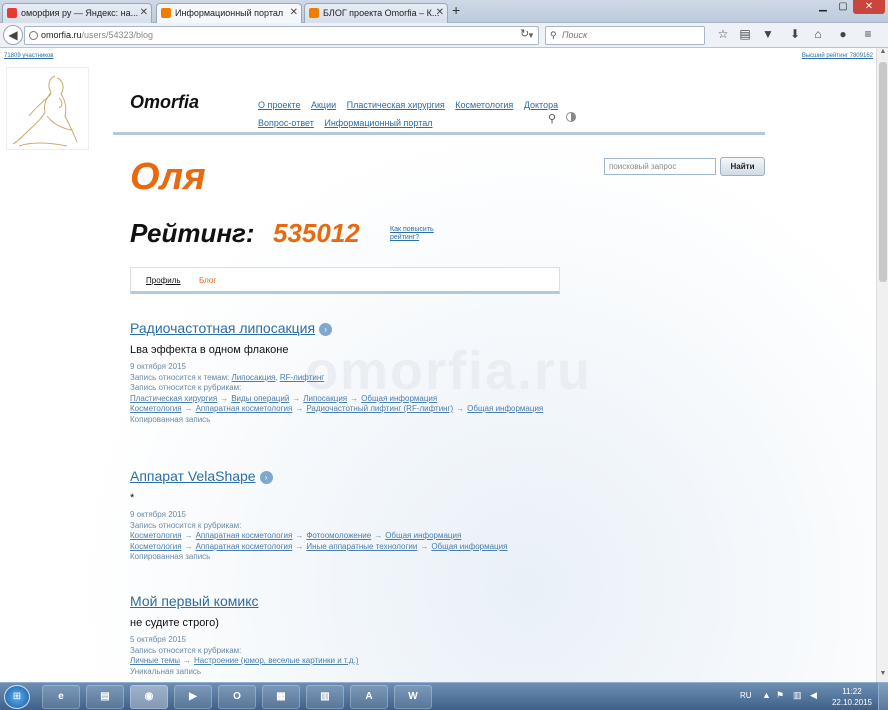 Image resolution: width=888 pixels, height=710 pixels. Describe the element at coordinates (376, 13) in the screenshot. I see `tab-blog-omorfia: БЛОГ проекта Omorfia – К... ✕` at that location.